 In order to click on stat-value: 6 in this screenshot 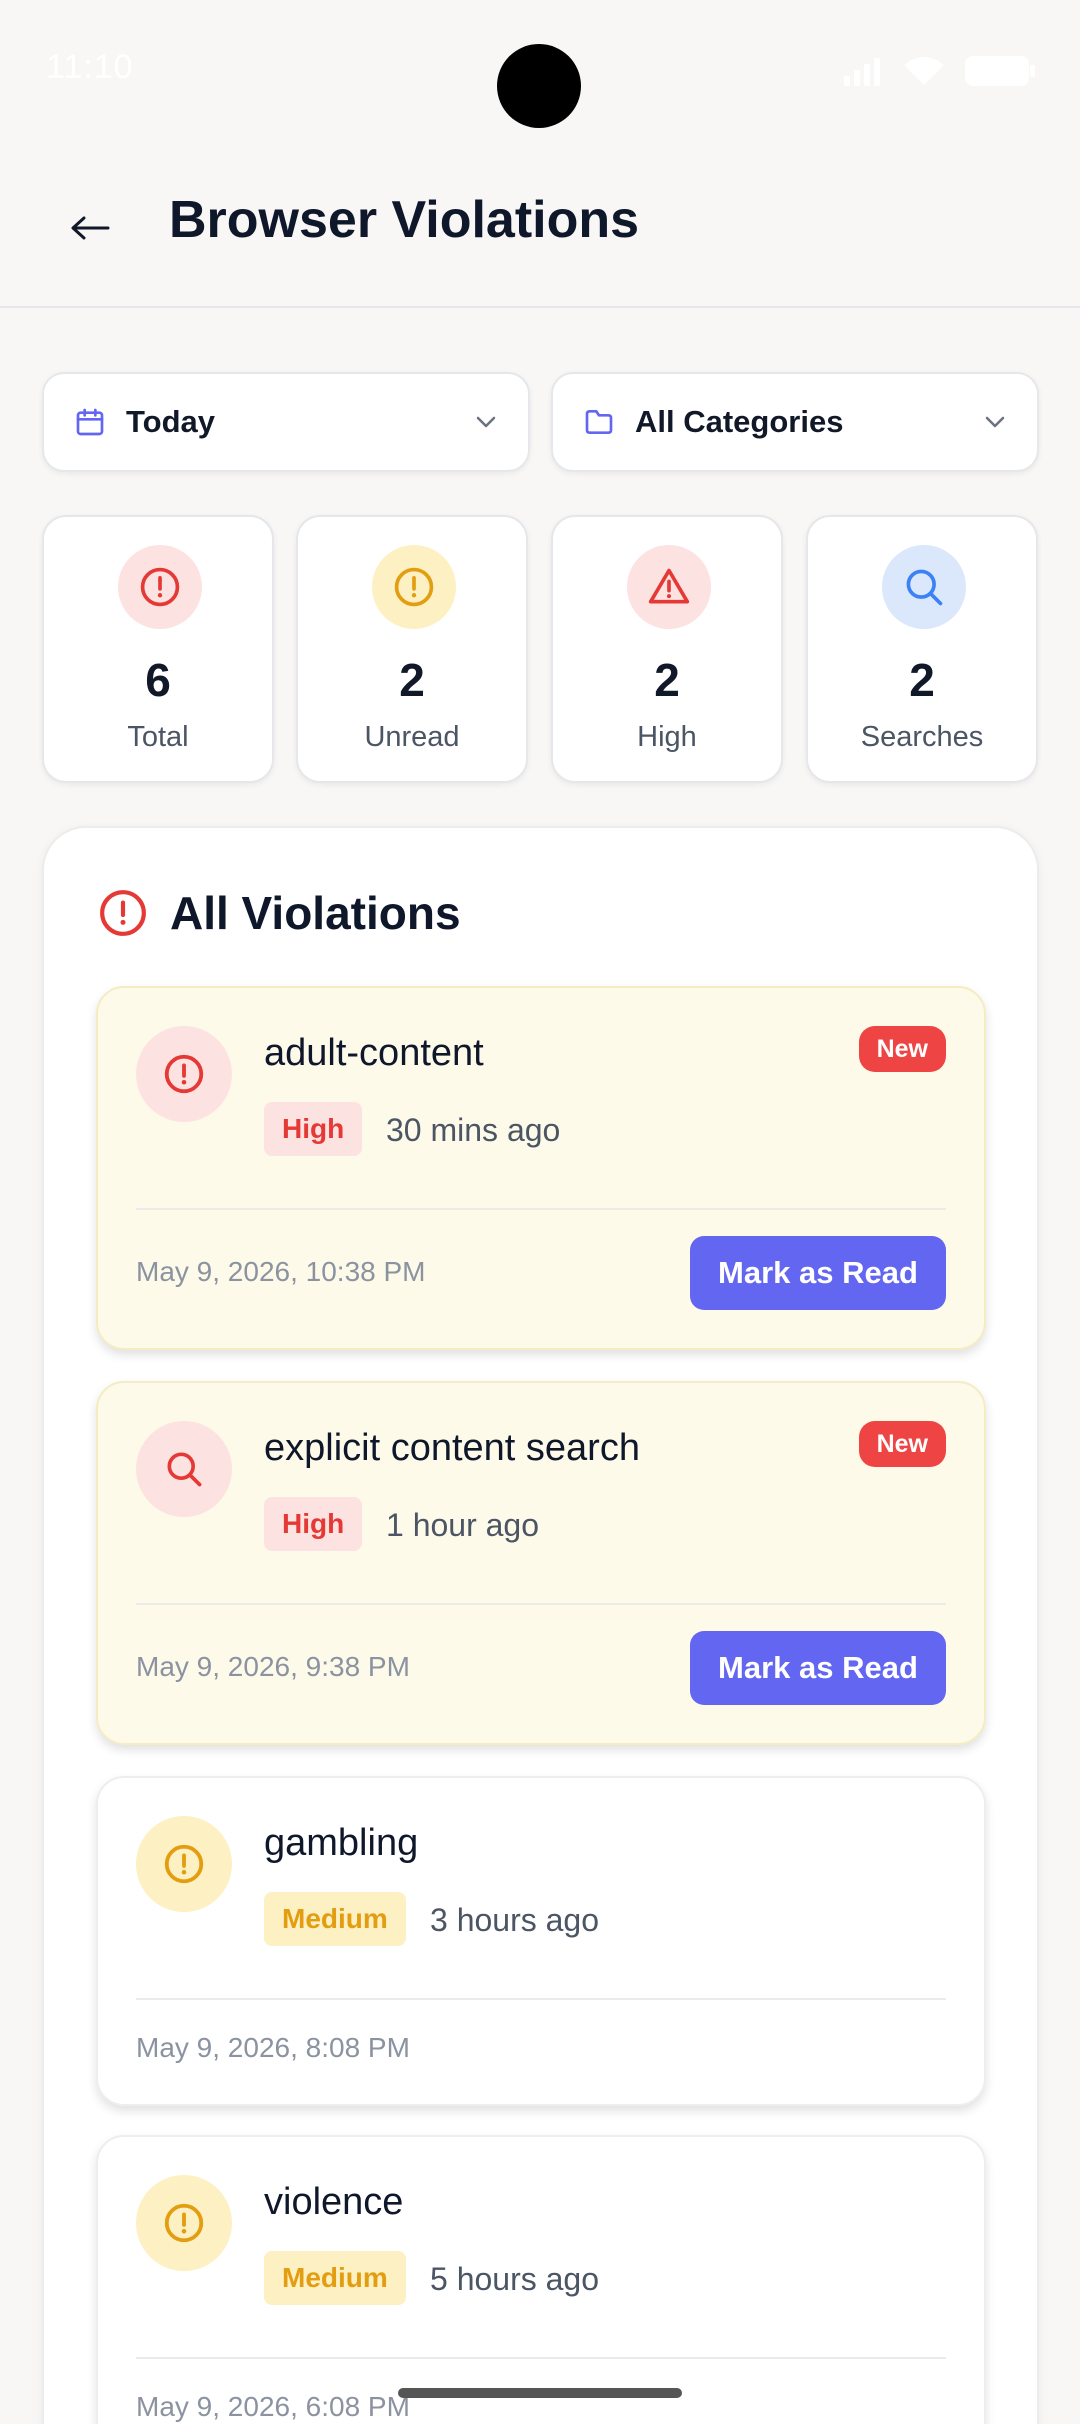, I will do `click(158, 680)`.